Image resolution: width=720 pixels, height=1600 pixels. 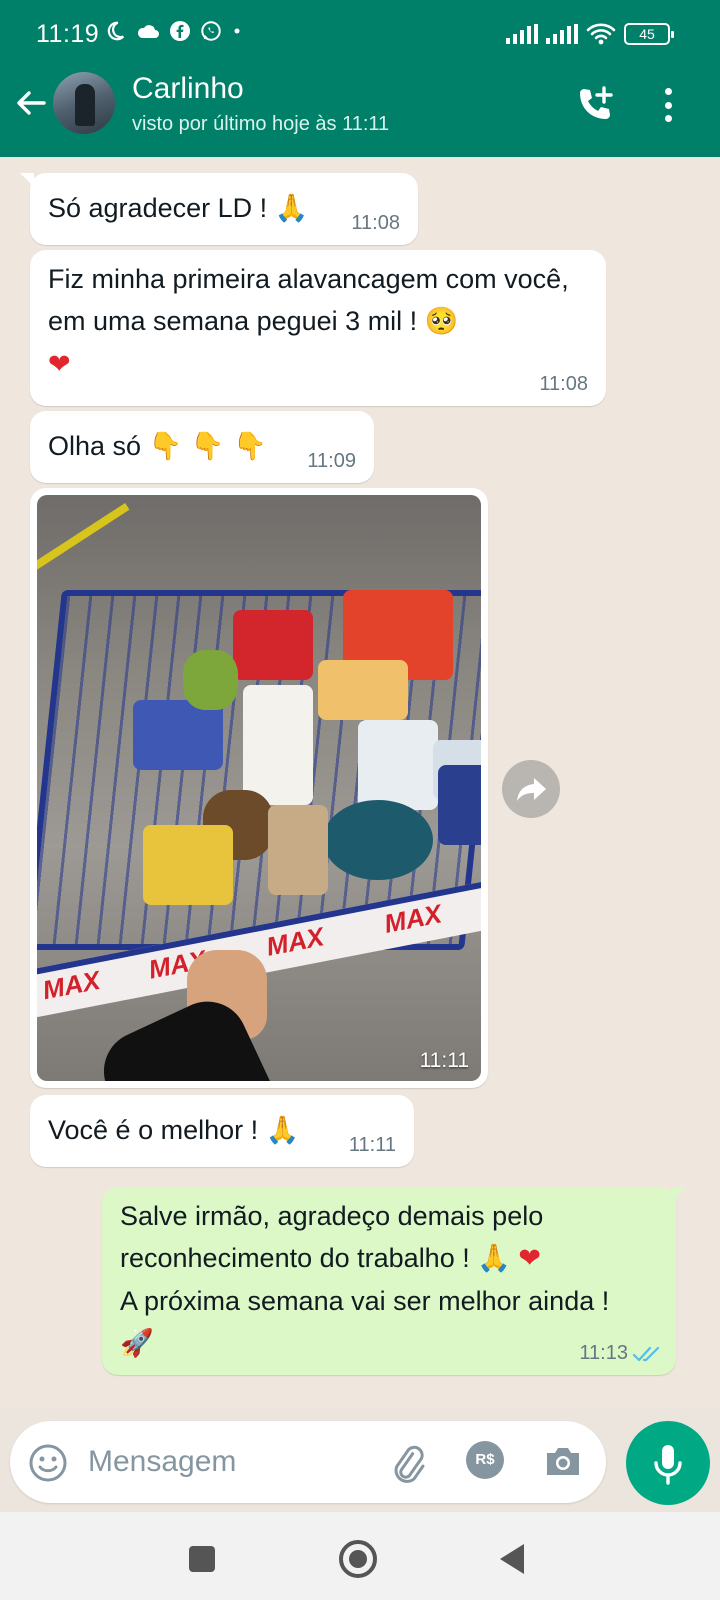 I want to click on forward-icon, so click(x=531, y=789).